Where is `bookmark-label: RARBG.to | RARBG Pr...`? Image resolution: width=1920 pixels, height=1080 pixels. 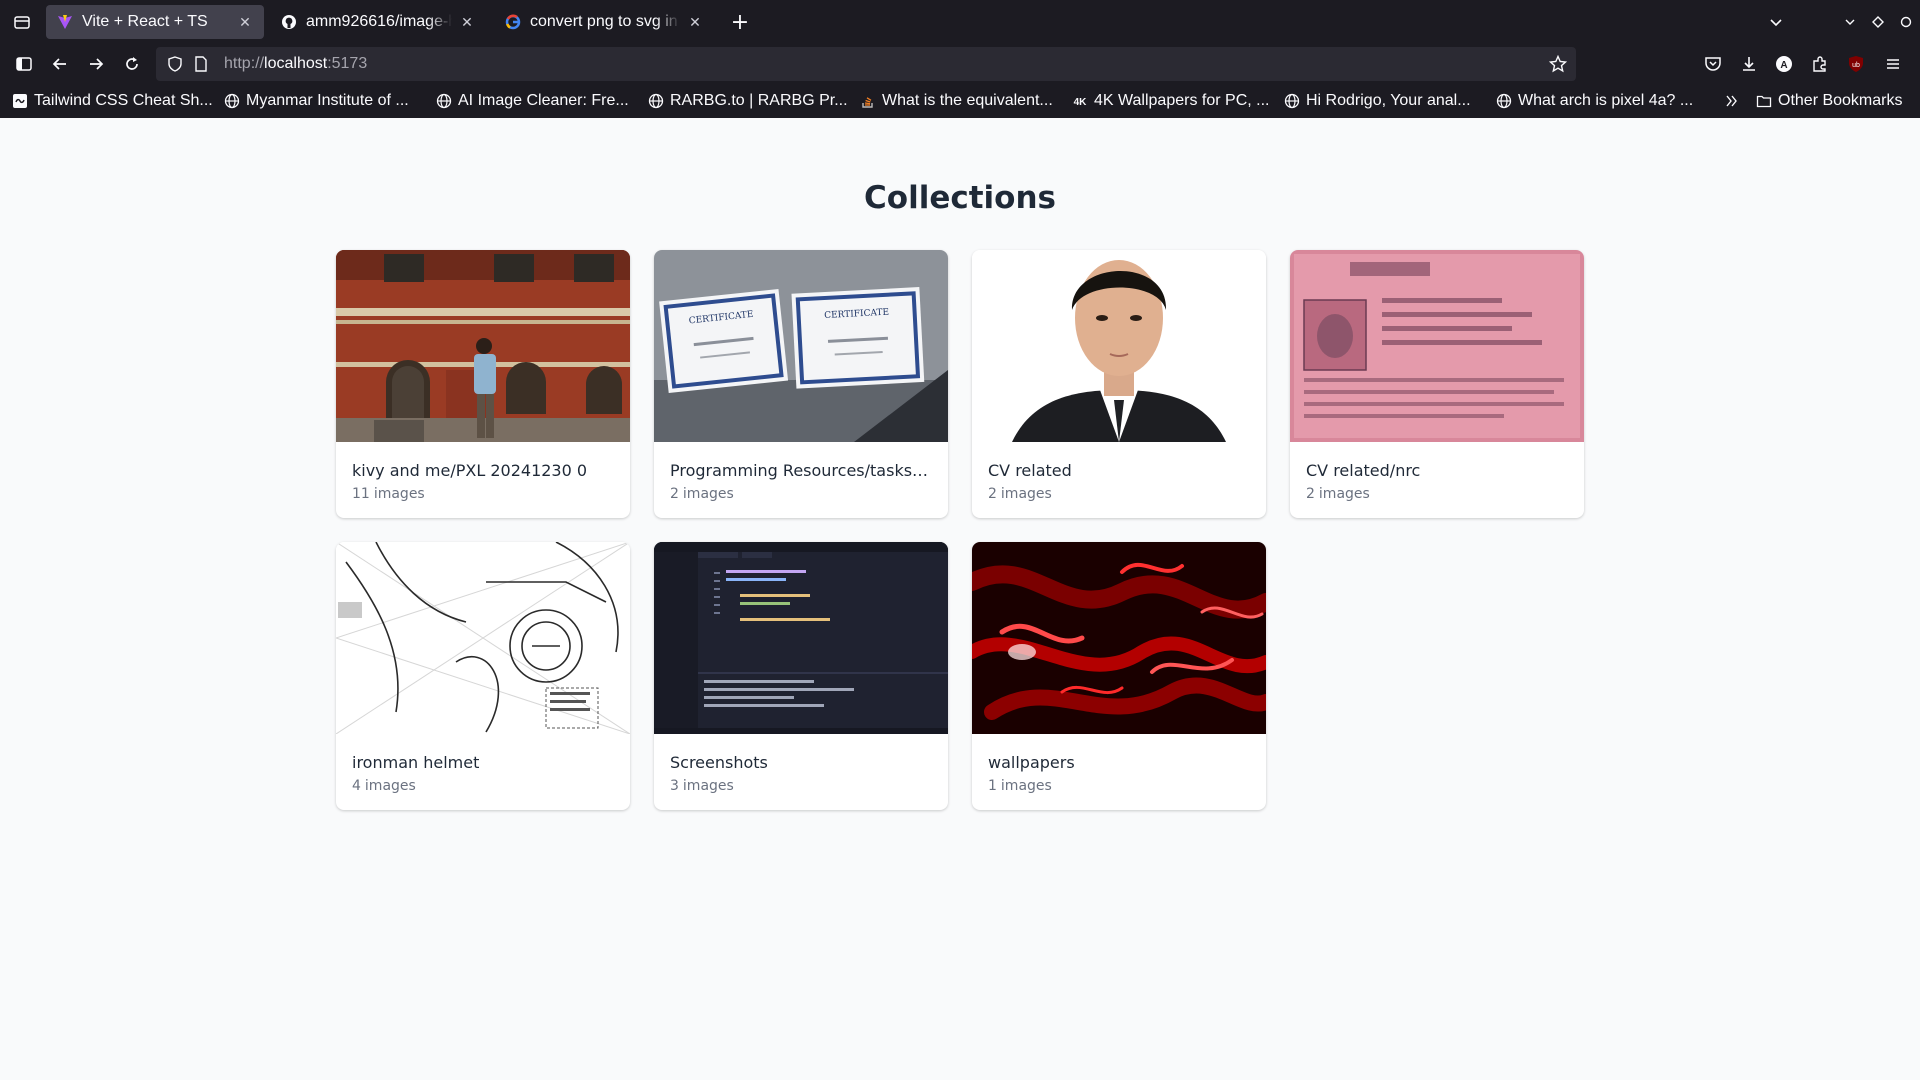
bookmark-label: RARBG.to | RARBG Pr... is located at coordinates (759, 100).